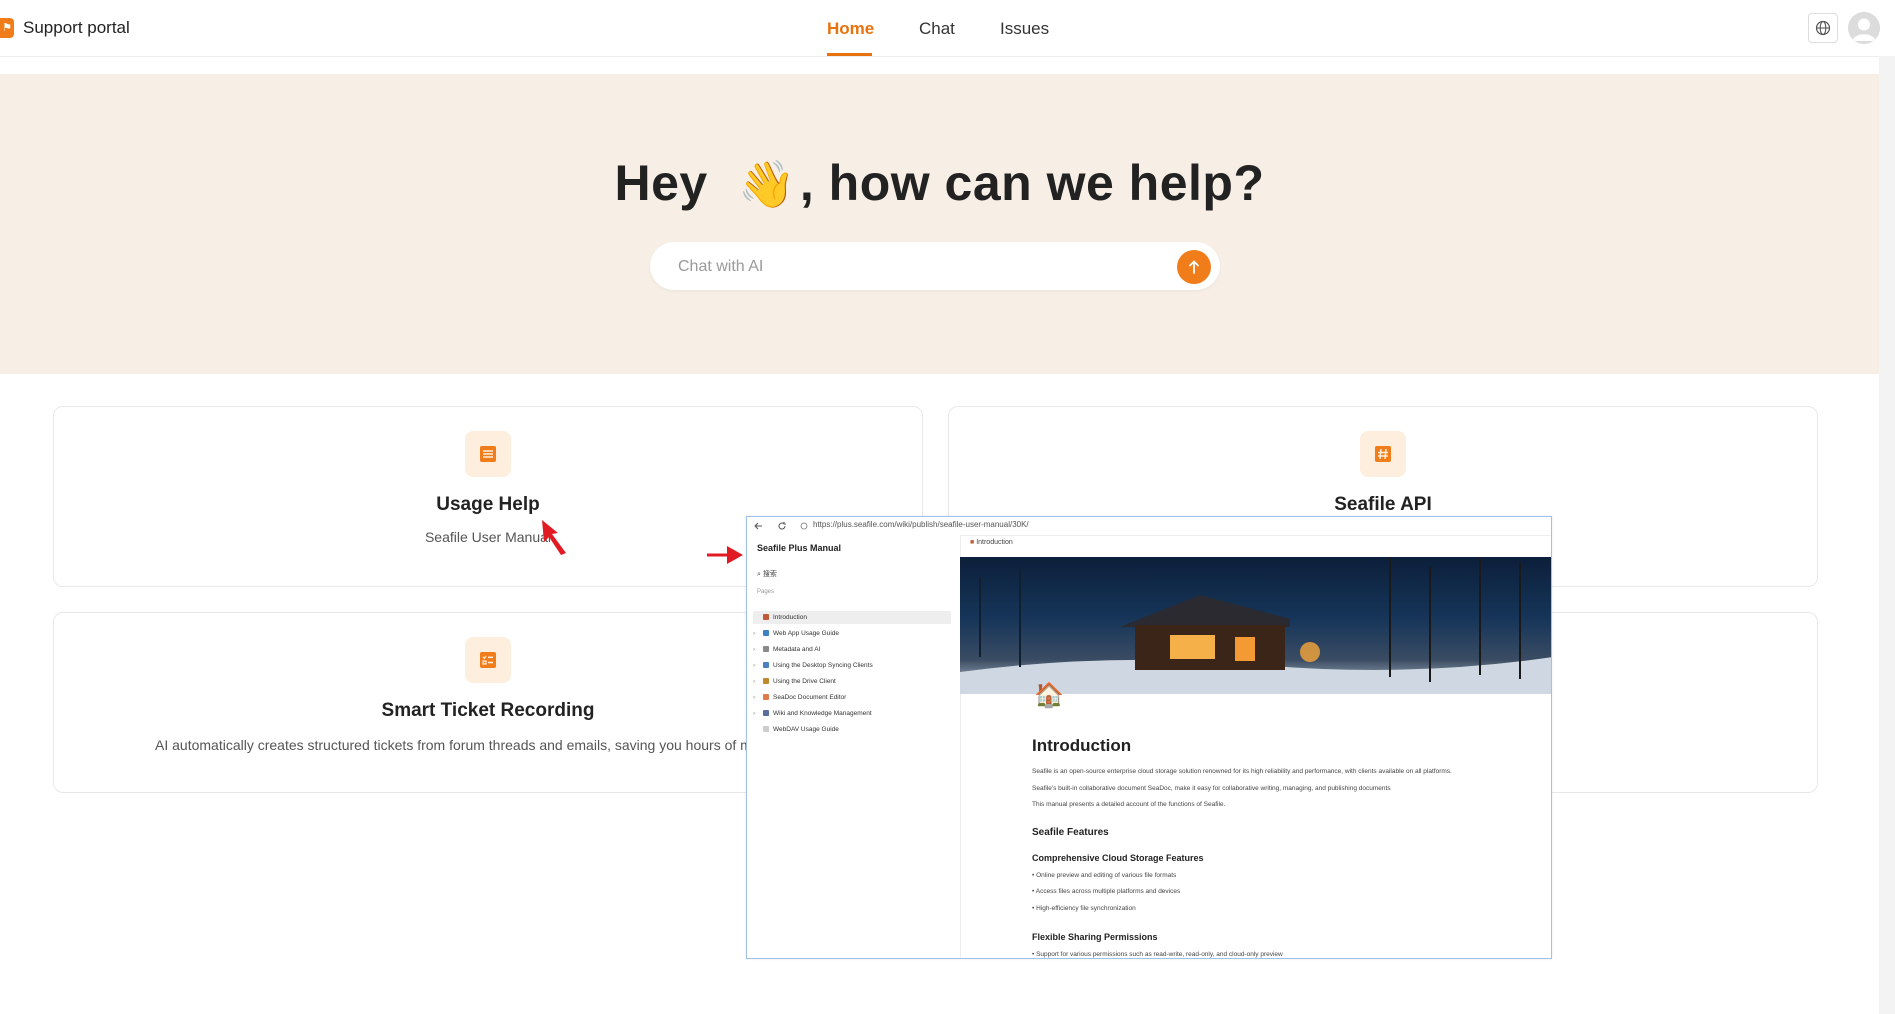 The height and width of the screenshot is (1014, 1895). I want to click on page-scrollbar, so click(1887, 535).